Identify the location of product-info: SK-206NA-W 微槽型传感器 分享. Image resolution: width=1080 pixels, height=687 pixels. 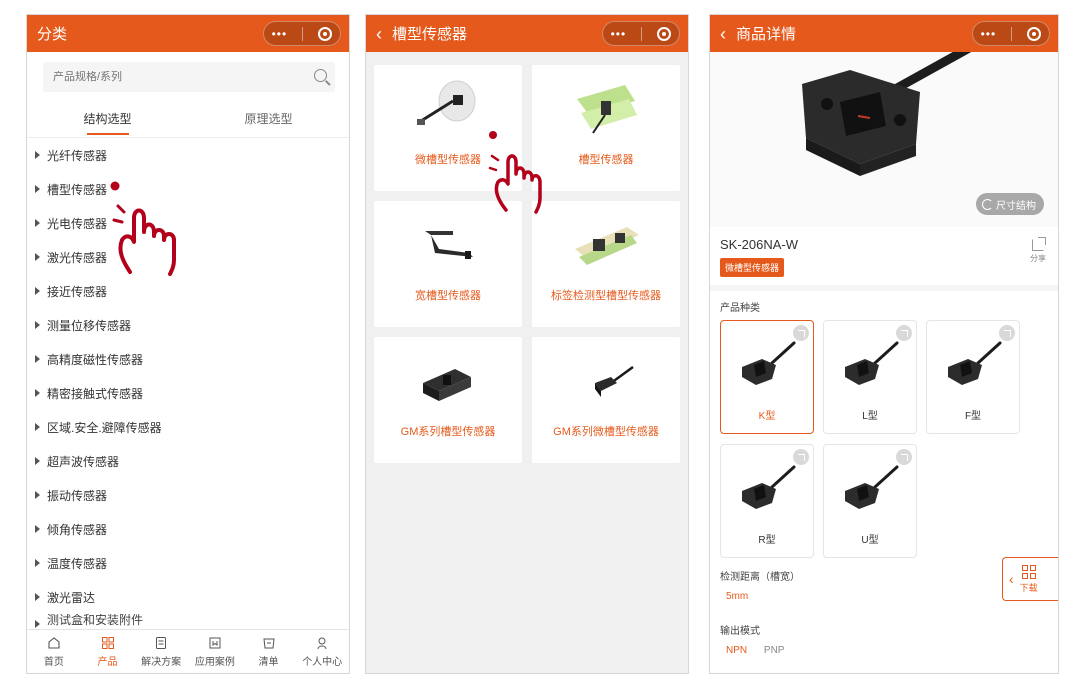
(884, 259).